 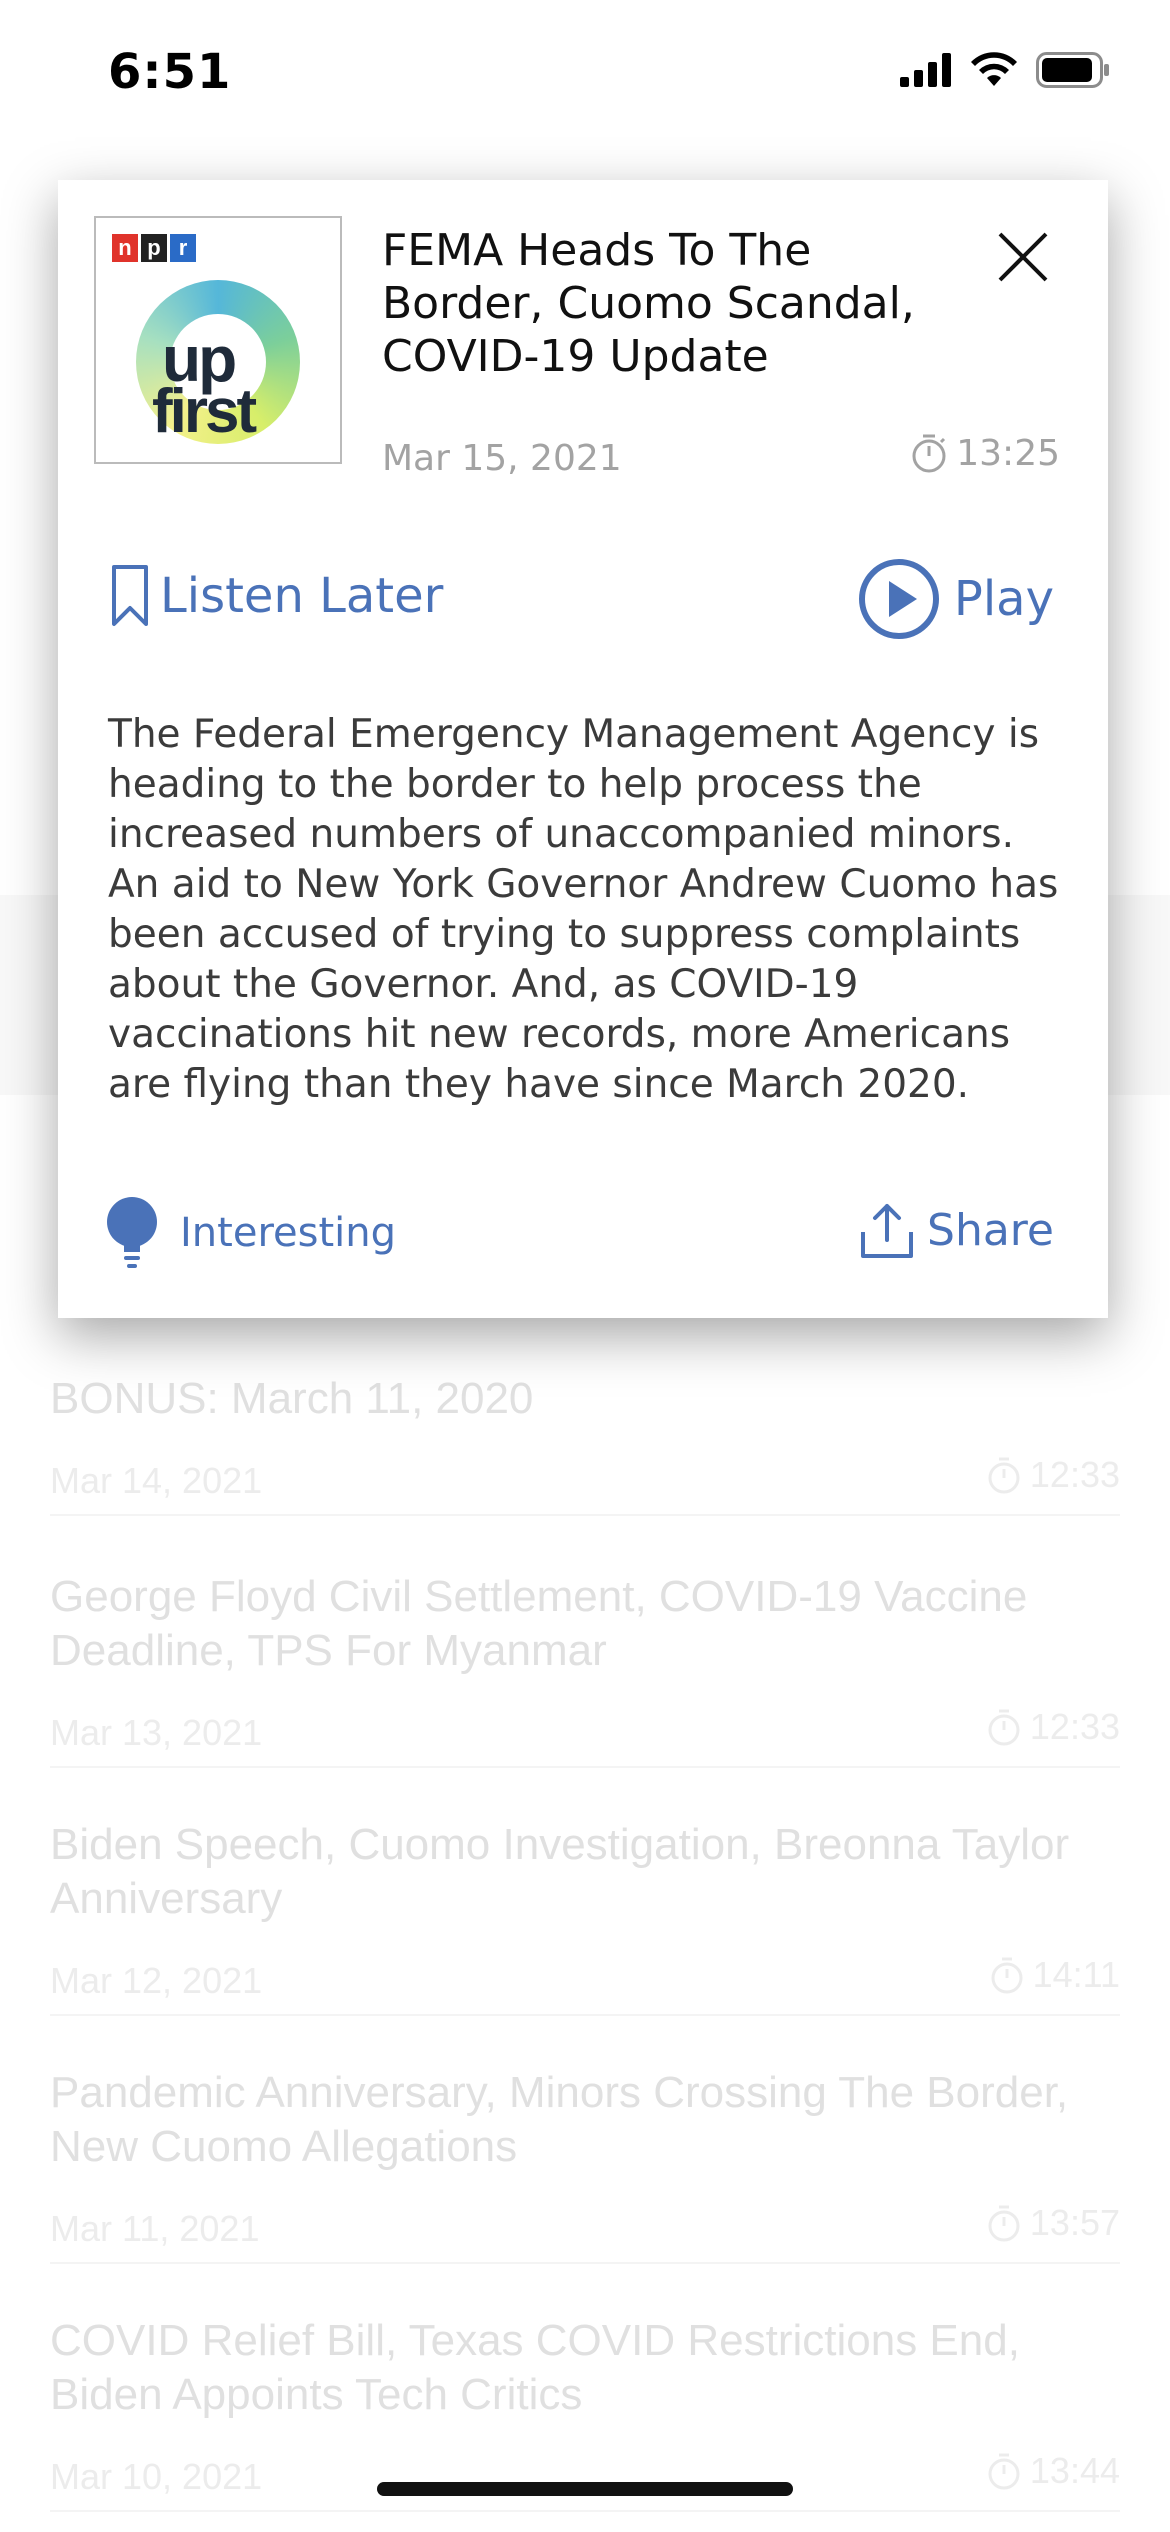 What do you see at coordinates (929, 453) in the screenshot?
I see `stopwatch-icon` at bounding box center [929, 453].